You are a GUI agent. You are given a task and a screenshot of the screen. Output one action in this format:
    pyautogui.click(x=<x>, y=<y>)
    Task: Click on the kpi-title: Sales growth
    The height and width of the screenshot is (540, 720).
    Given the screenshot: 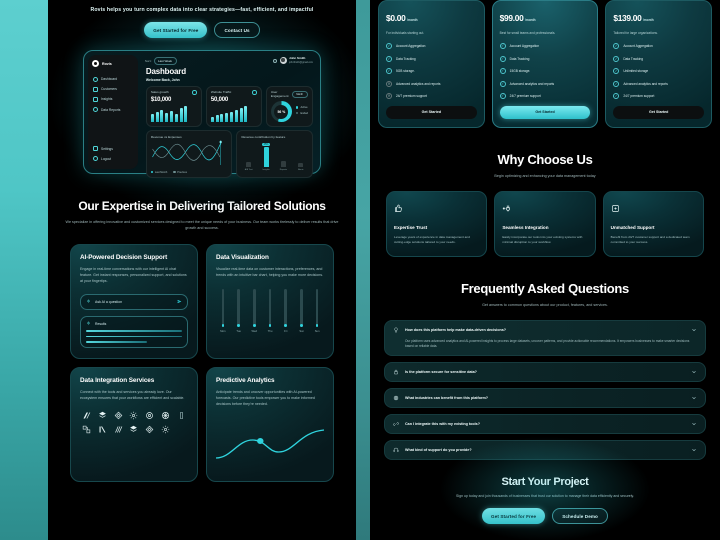 What is the action you would take?
    pyautogui.click(x=159, y=92)
    